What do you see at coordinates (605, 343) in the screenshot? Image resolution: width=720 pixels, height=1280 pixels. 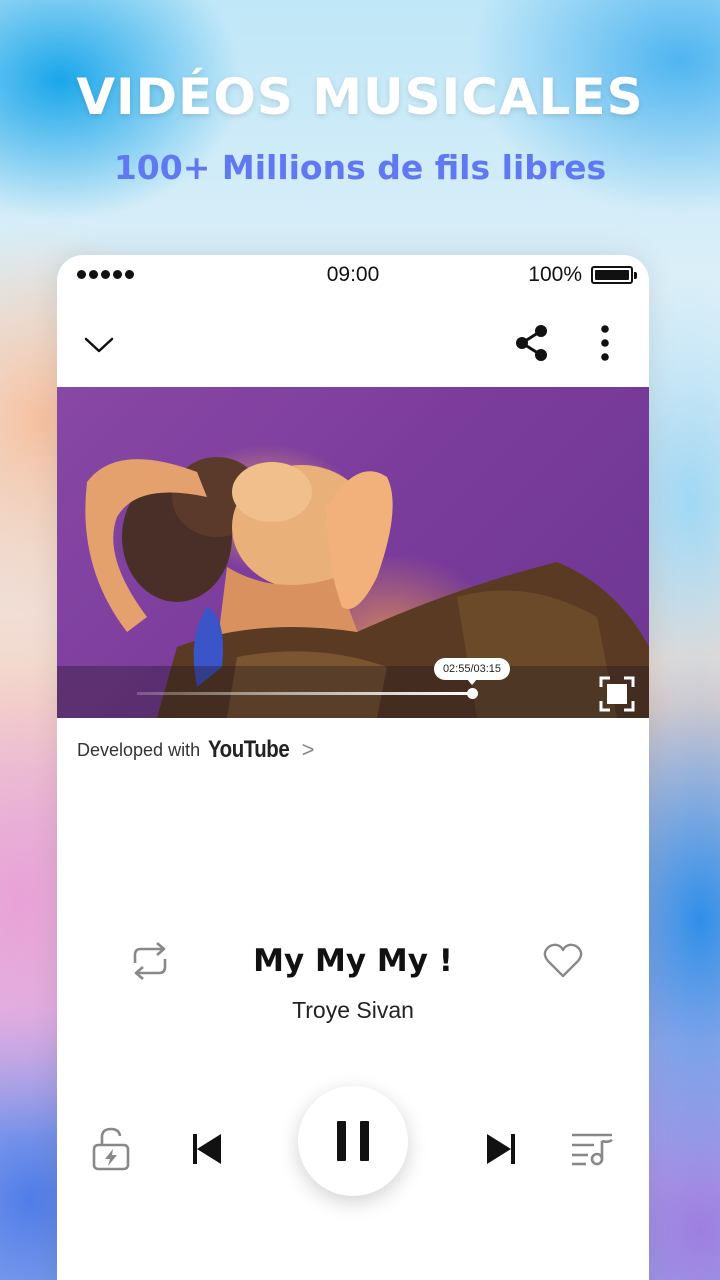 I see `more-vertical-icon` at bounding box center [605, 343].